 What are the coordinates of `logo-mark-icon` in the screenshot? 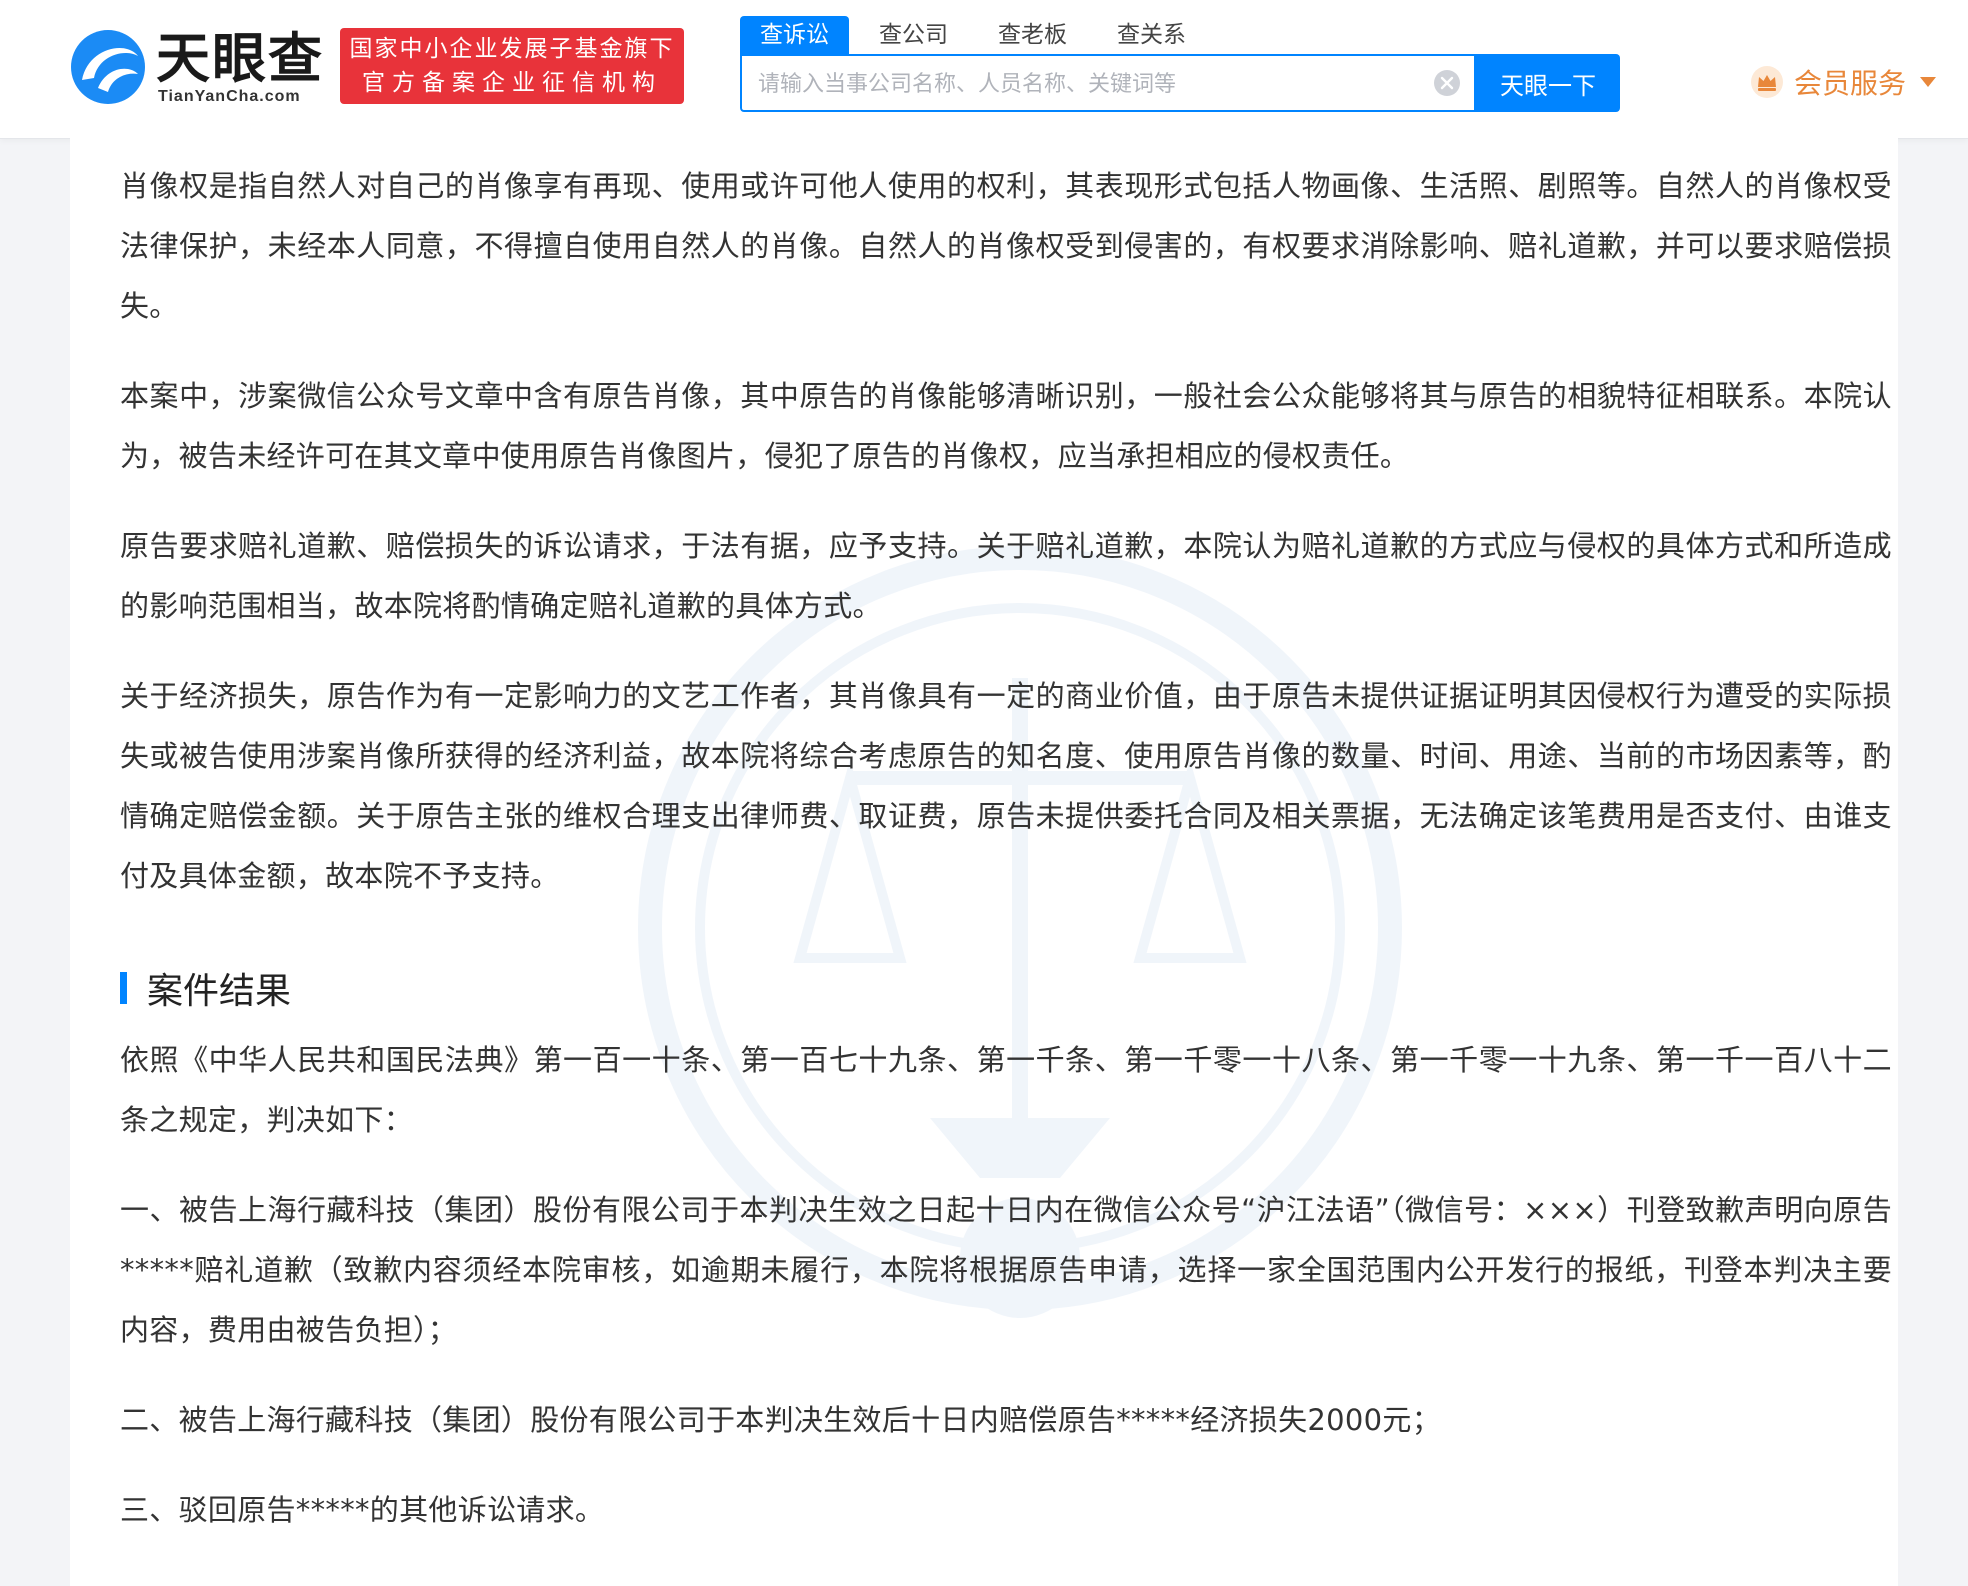 It's located at (108, 67).